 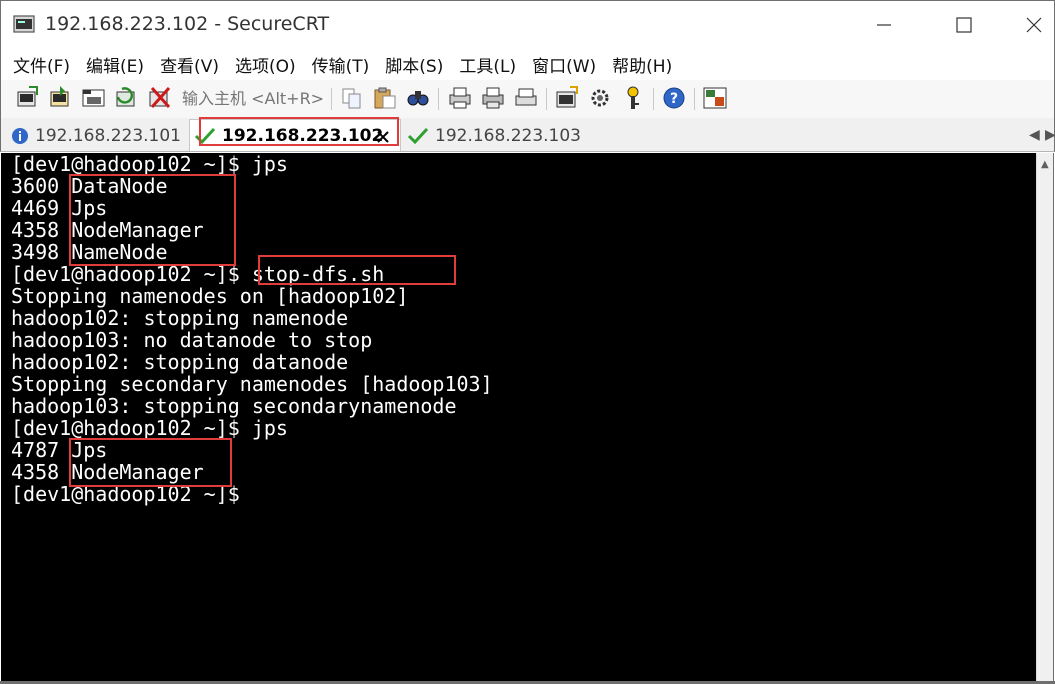 I want to click on print-icon, so click(x=460, y=98).